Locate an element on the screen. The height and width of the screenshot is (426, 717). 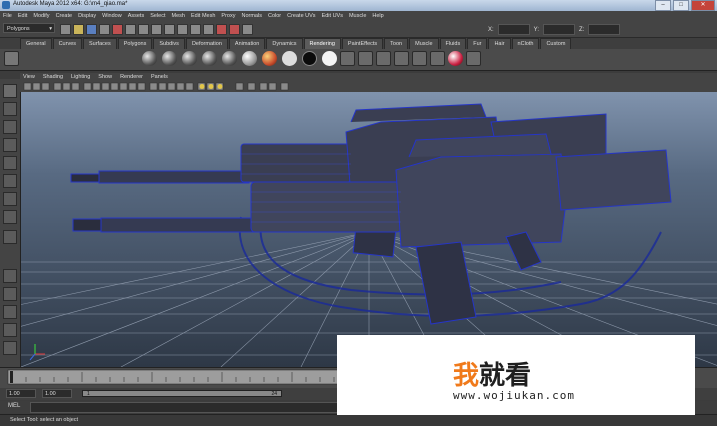
menu-edit: Edit is located at coordinates (22, 16).